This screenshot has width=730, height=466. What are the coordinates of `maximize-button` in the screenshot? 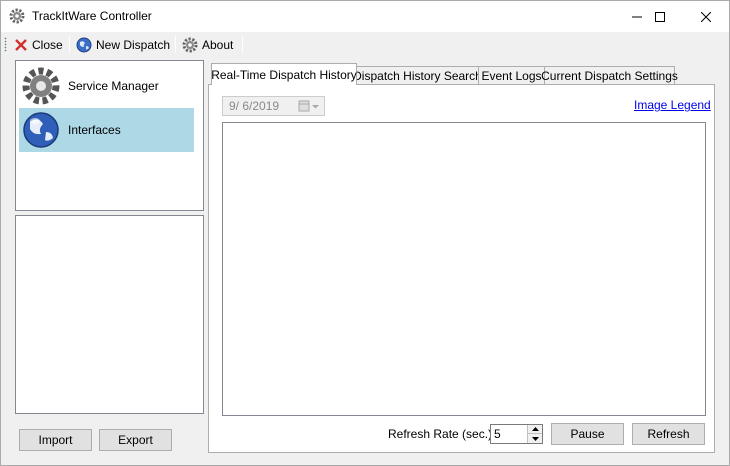 It's located at (660, 16).